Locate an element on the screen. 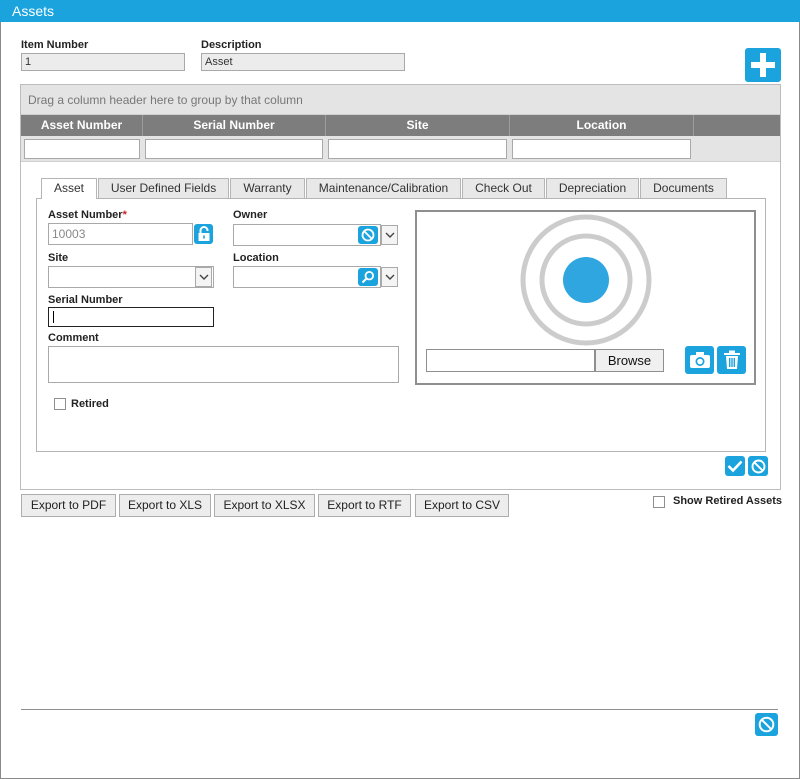  owner-clear-button is located at coordinates (368, 235).